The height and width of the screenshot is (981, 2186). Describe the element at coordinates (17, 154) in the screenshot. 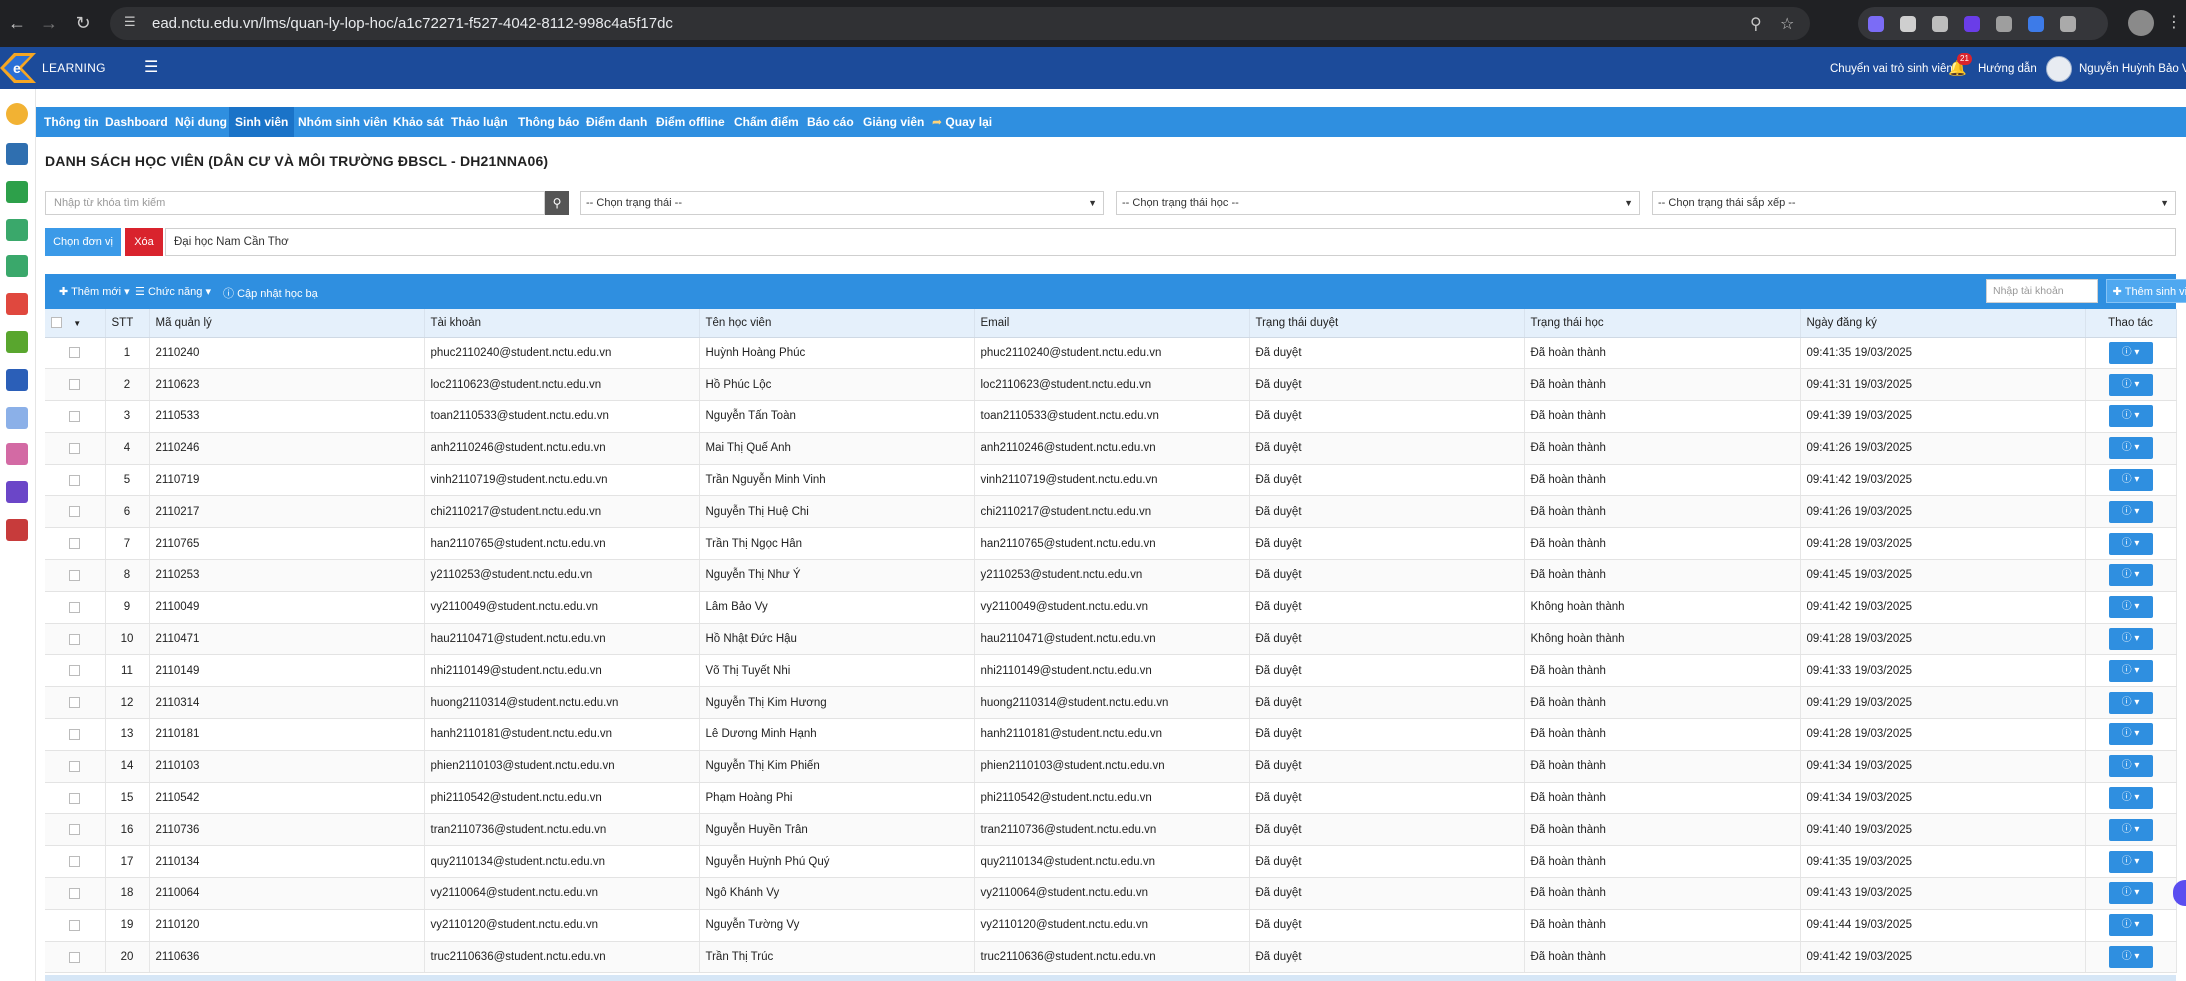

I see `course-icon` at that location.